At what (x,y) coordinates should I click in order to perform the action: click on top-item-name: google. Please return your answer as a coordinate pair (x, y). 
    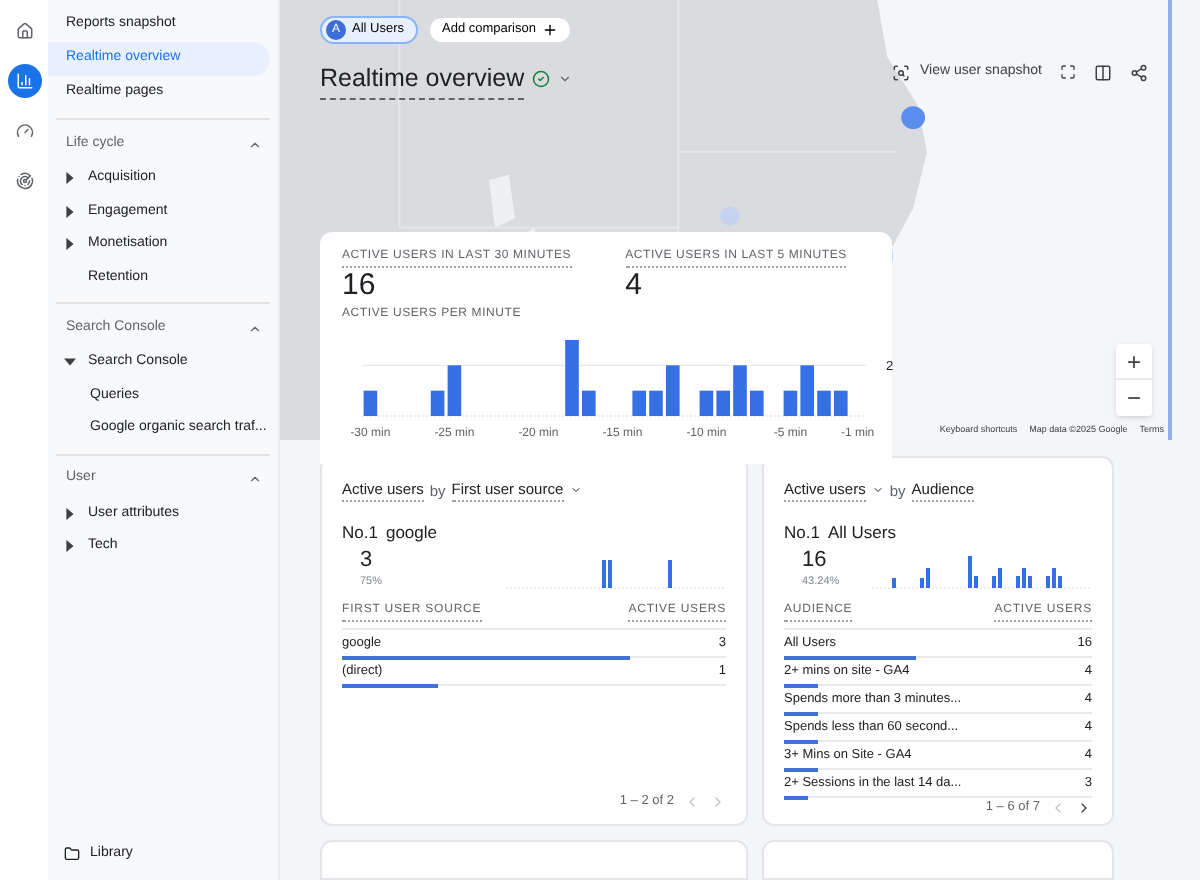
    Looking at the image, I should click on (411, 533).